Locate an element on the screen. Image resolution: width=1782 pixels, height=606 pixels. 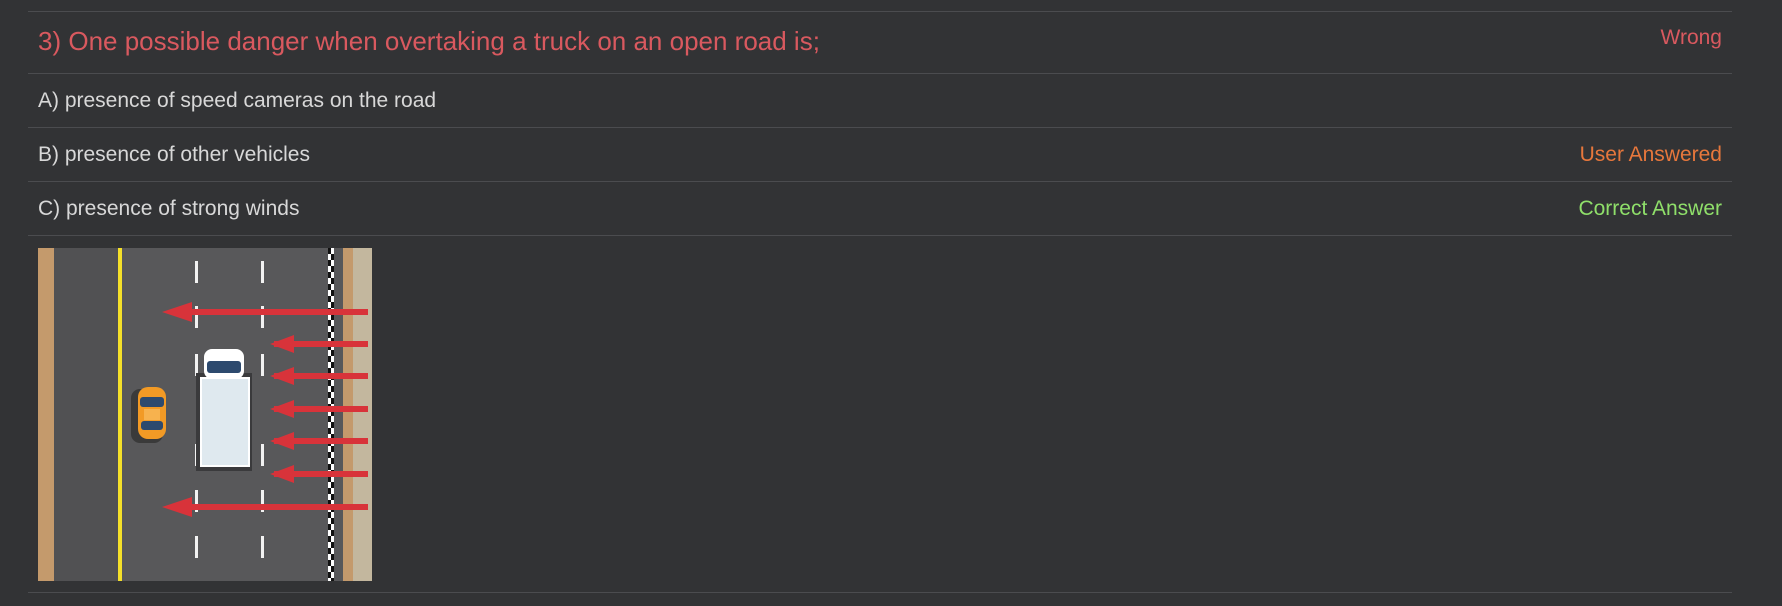
answer-label: C) presence of strong winds is located at coordinates (169, 208).